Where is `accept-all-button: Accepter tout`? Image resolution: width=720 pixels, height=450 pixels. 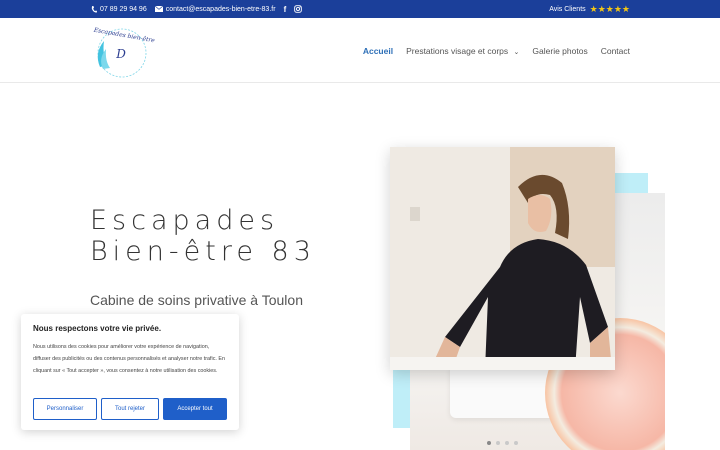
accept-all-button: Accepter tout is located at coordinates (195, 409).